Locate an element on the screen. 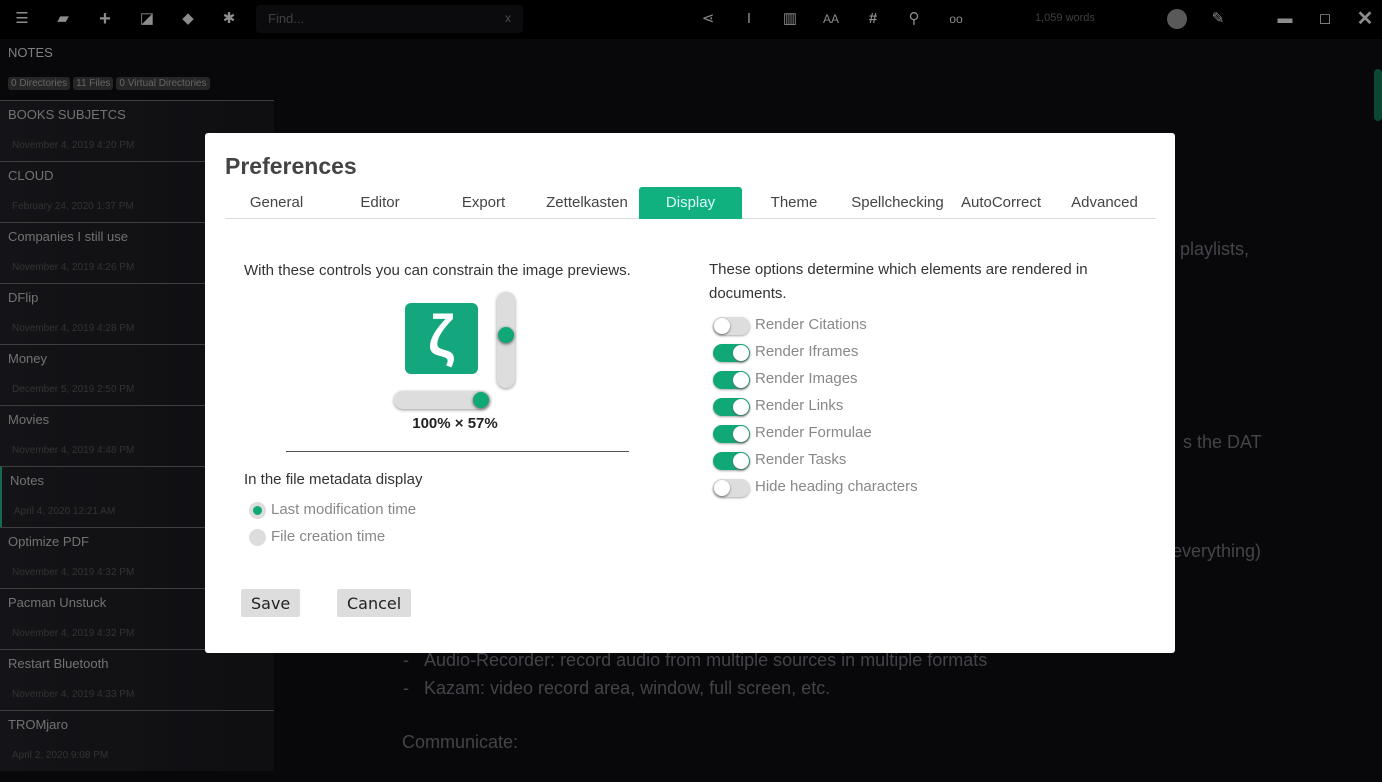 The height and width of the screenshot is (782, 1382). tab-general: General is located at coordinates (276, 203).